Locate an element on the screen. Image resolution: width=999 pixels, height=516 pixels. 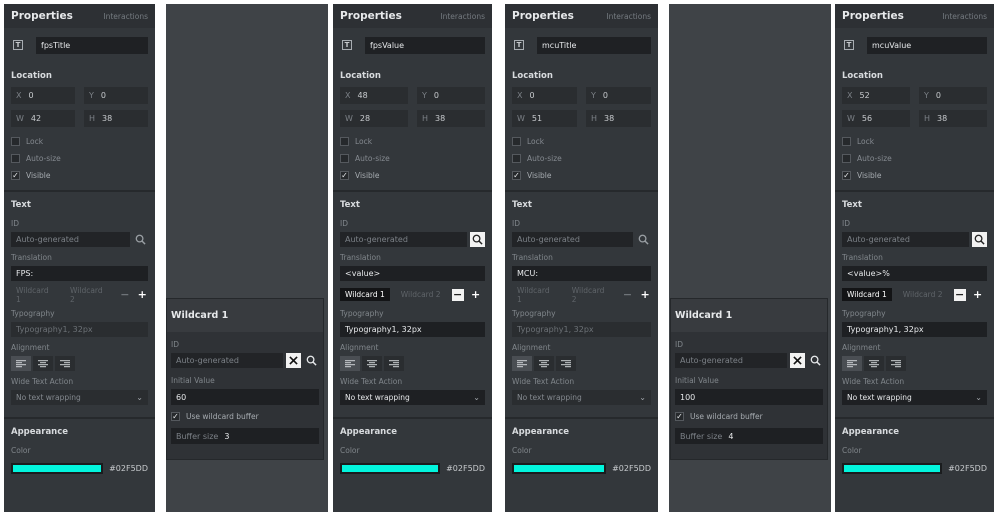
width-field: W 28 is located at coordinates (374, 118).